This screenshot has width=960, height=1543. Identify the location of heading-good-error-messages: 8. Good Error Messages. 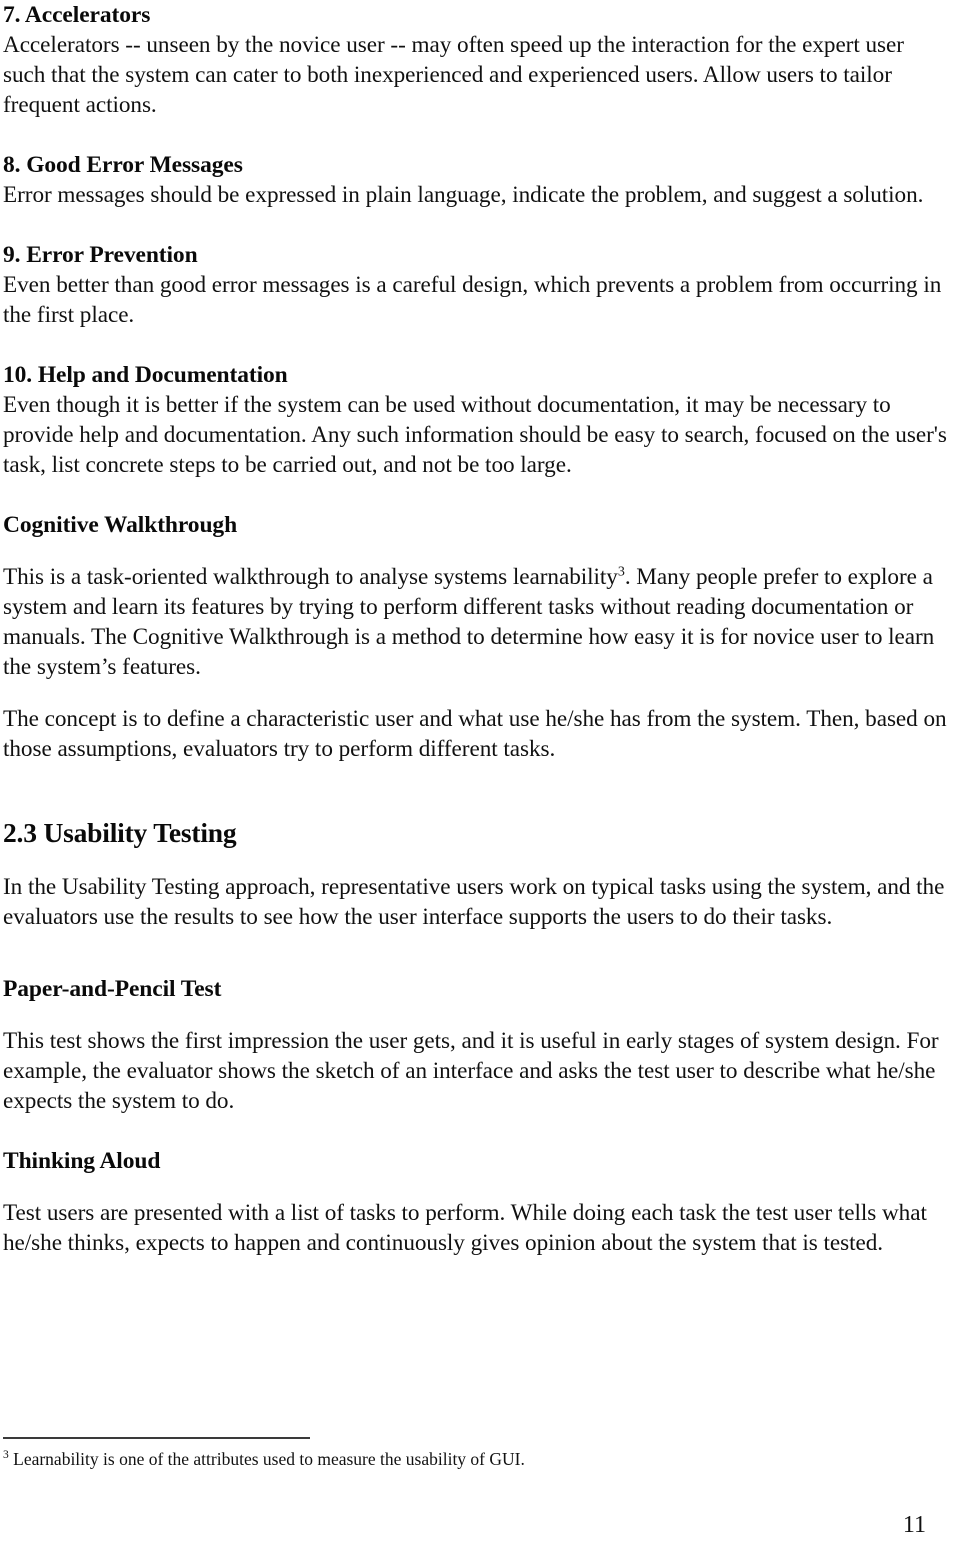
(123, 165).